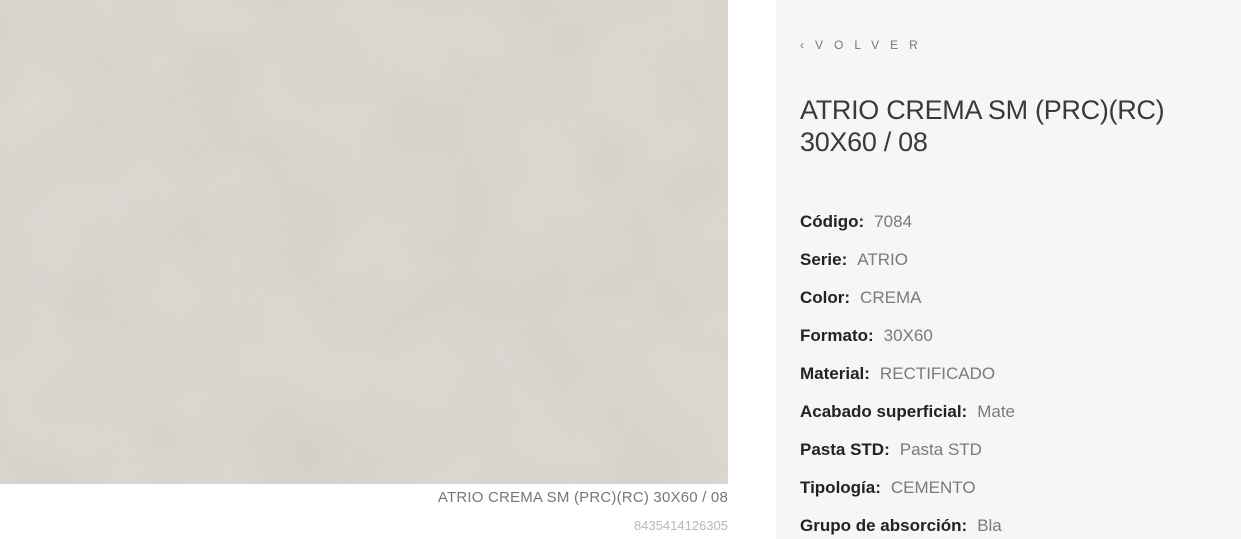  What do you see at coordinates (837, 335) in the screenshot?
I see `spec-label: Formato:` at bounding box center [837, 335].